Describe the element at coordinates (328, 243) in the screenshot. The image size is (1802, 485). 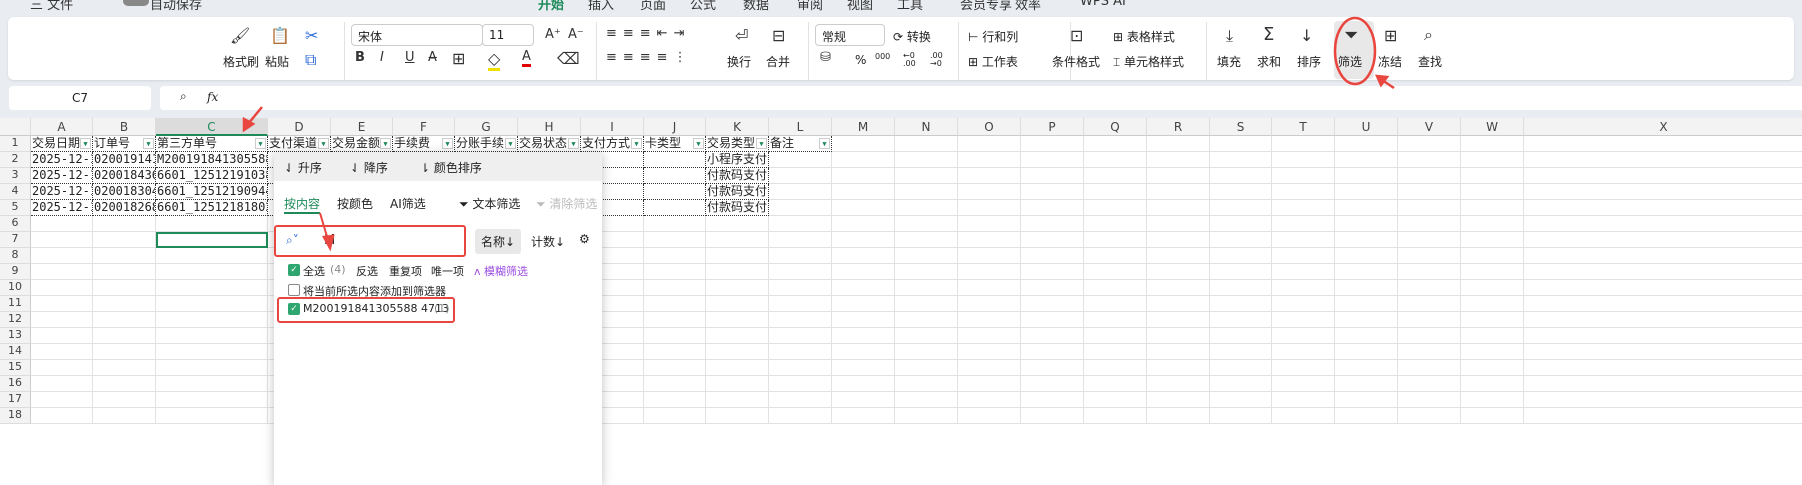
I see `arrow-head` at that location.